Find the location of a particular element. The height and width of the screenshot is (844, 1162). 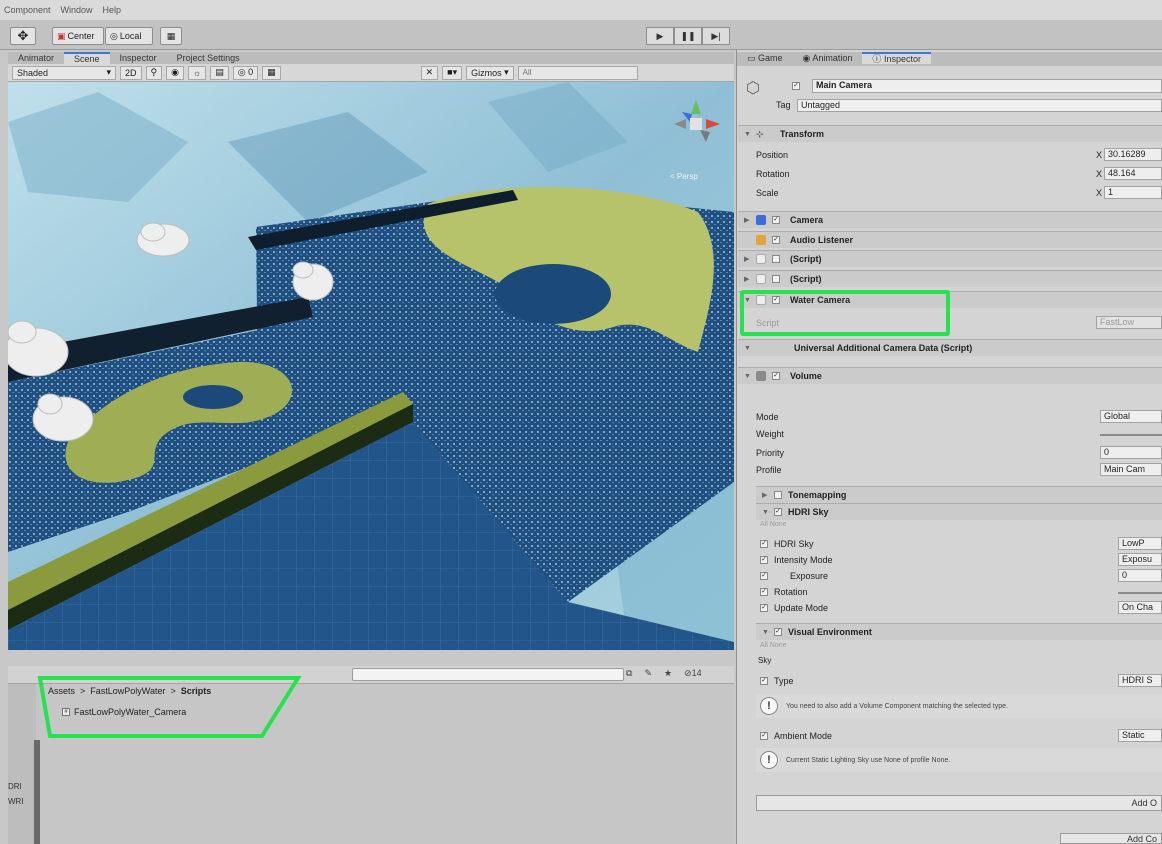

position-x-field: 30.16289 is located at coordinates (1133, 154).